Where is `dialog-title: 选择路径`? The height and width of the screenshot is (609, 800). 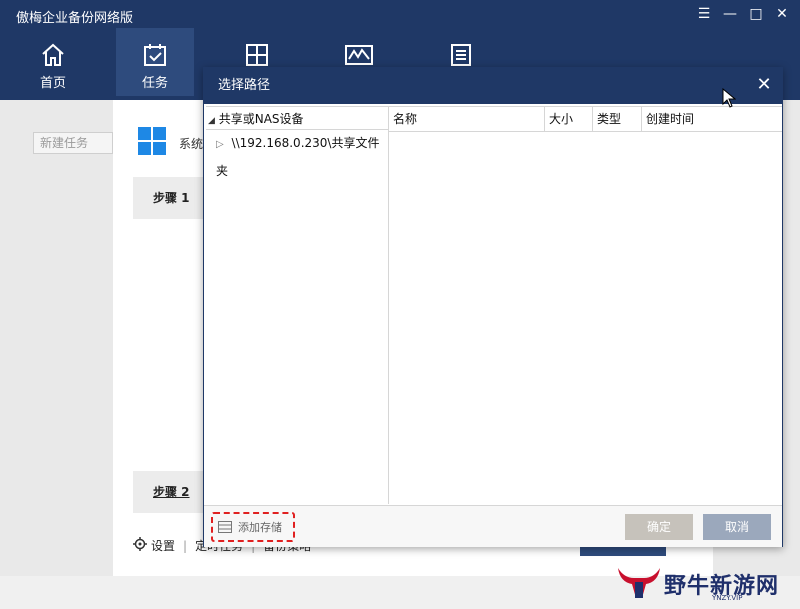
dialog-title: 选择路径 is located at coordinates (244, 85).